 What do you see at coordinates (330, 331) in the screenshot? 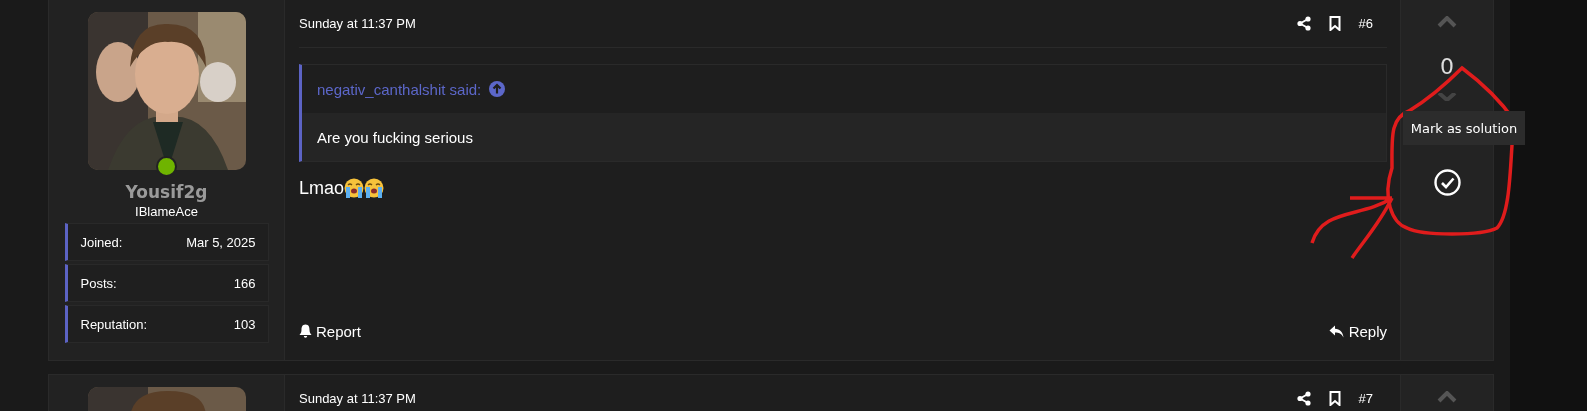
I see `report-link: Report` at bounding box center [330, 331].